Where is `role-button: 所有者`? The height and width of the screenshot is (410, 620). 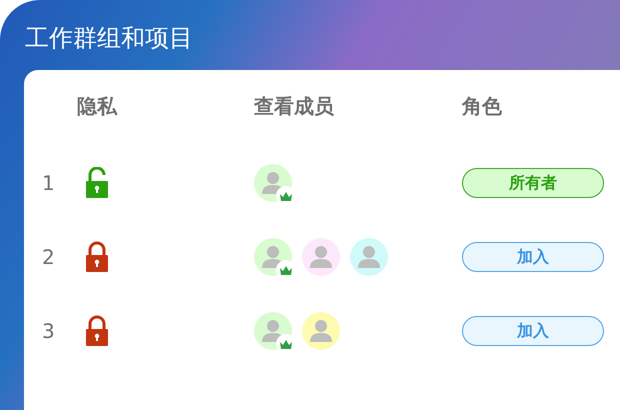 role-button: 所有者 is located at coordinates (533, 183).